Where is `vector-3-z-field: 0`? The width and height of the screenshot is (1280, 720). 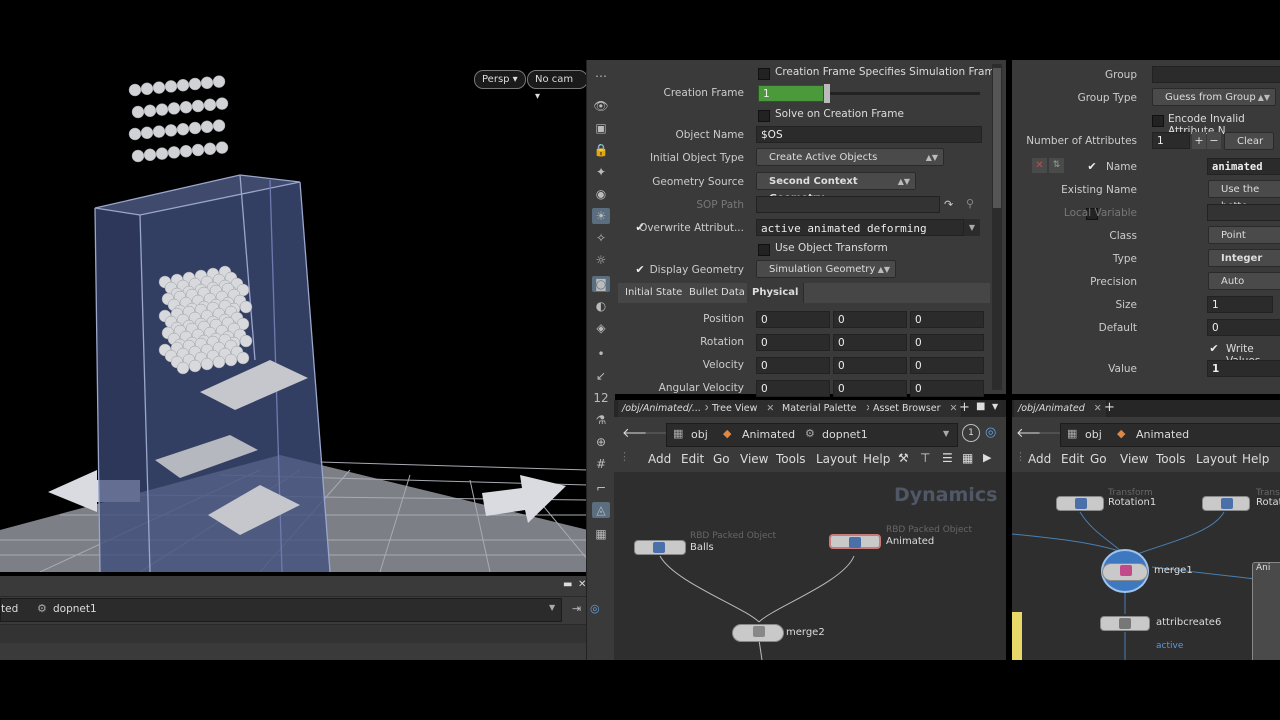
vector-3-z-field: 0 is located at coordinates (947, 388).